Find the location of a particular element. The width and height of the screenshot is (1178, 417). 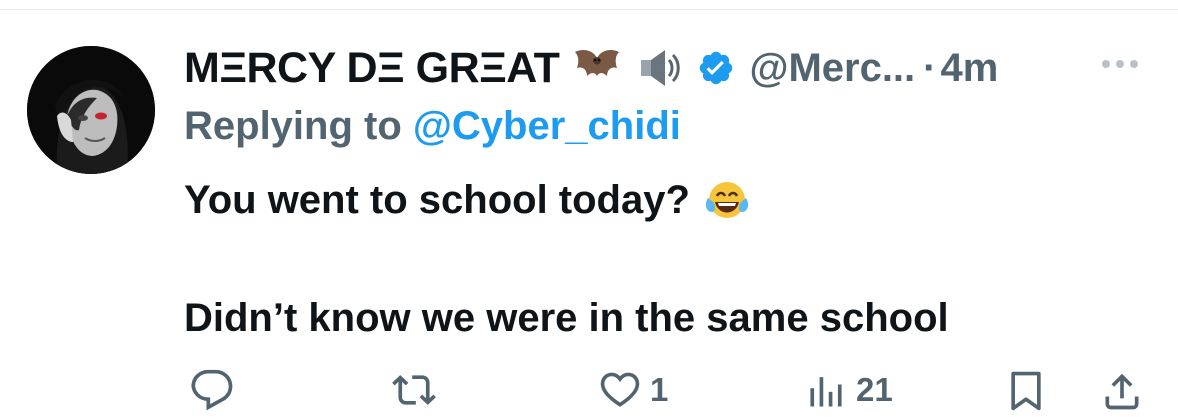

reply-to-handle-link: @Cyber_chidi is located at coordinates (547, 126).